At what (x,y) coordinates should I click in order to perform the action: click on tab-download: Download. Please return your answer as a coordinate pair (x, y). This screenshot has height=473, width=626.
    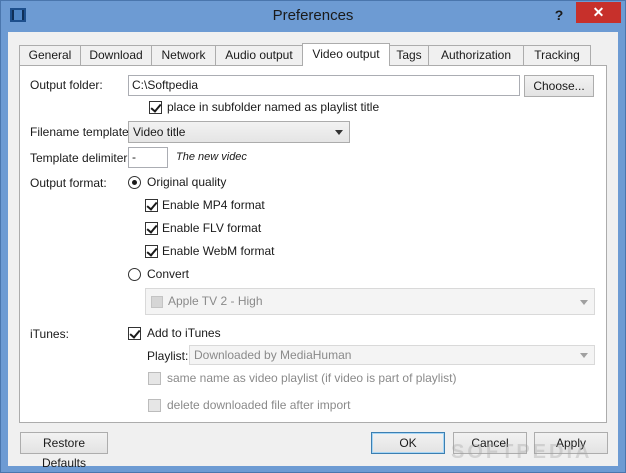
    Looking at the image, I should click on (116, 55).